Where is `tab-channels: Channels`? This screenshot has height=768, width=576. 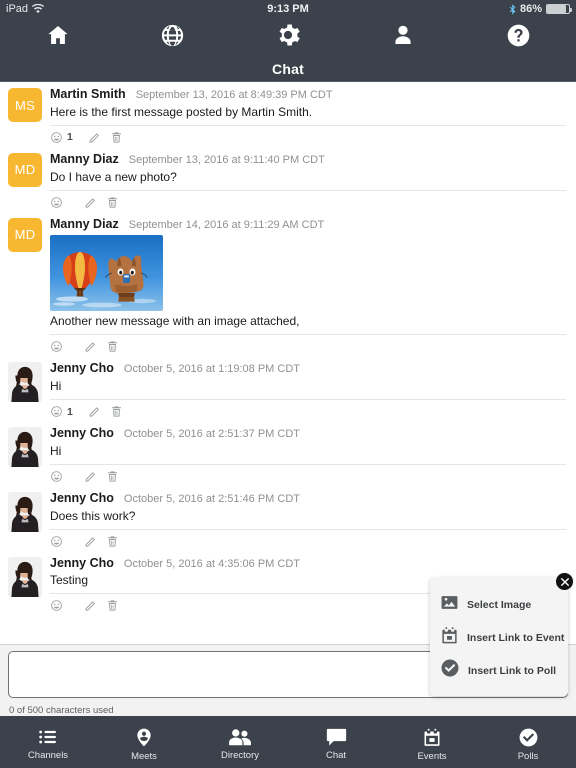
tab-channels: Channels is located at coordinates (48, 742).